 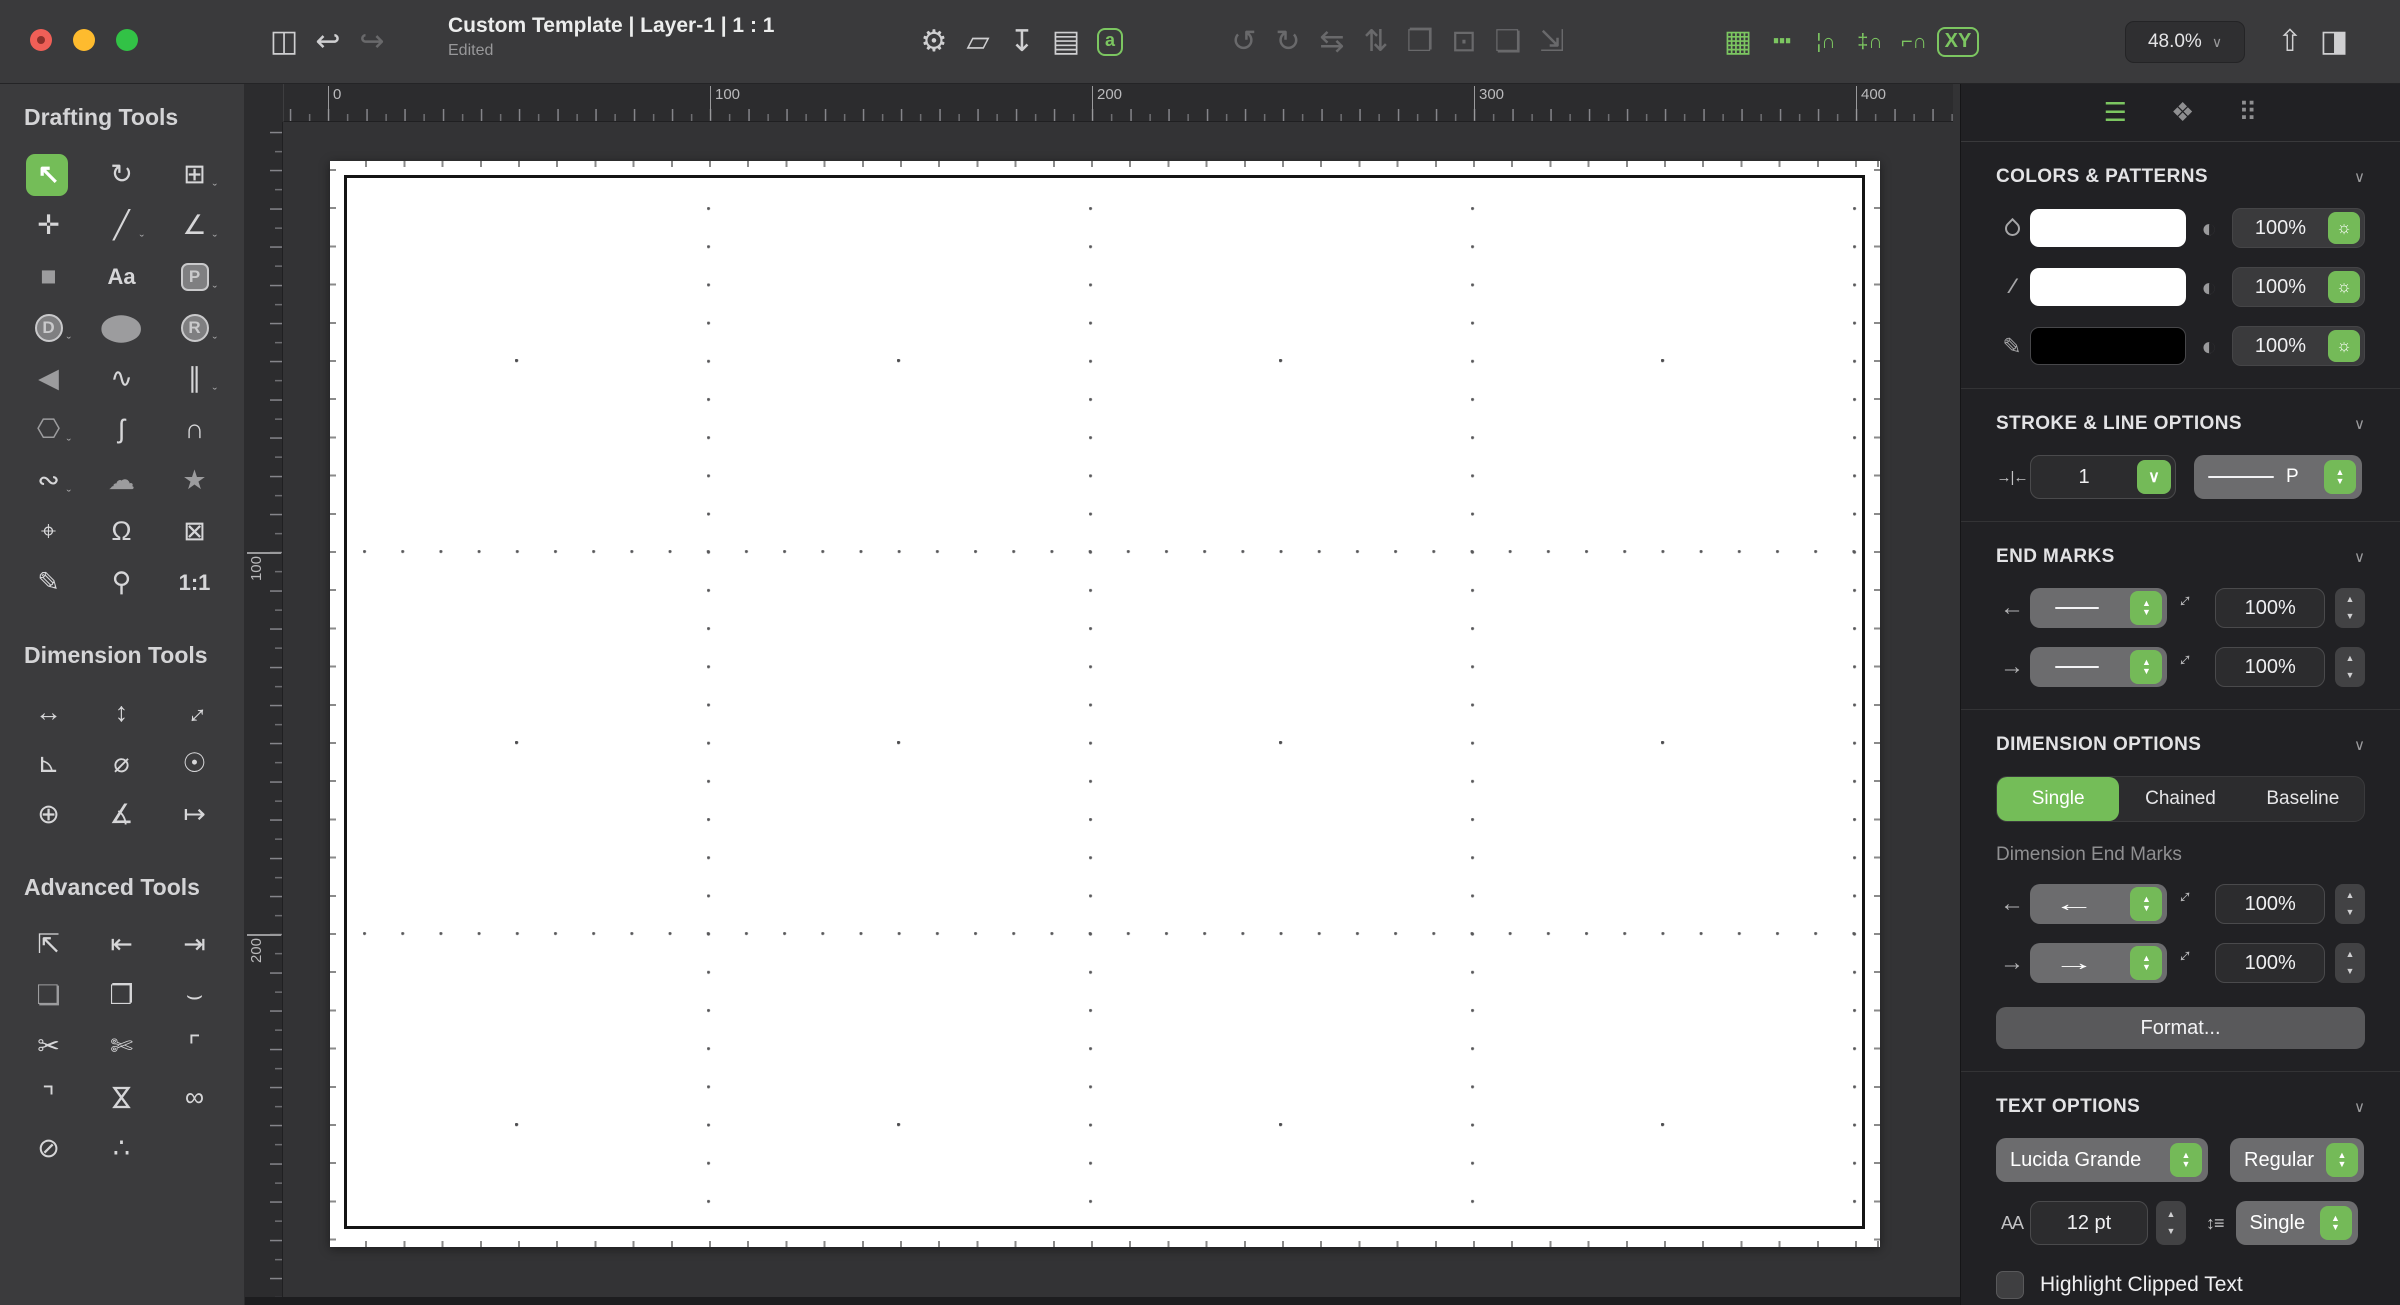 I want to click on subtract-tool: ❐, so click(x=121, y=995).